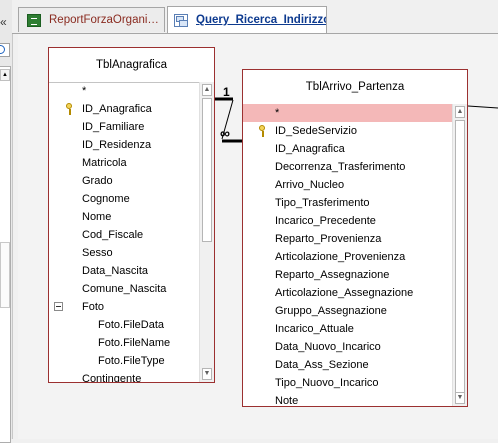  Describe the element at coordinates (106, 199) in the screenshot. I see `field-name: Cognome` at that location.